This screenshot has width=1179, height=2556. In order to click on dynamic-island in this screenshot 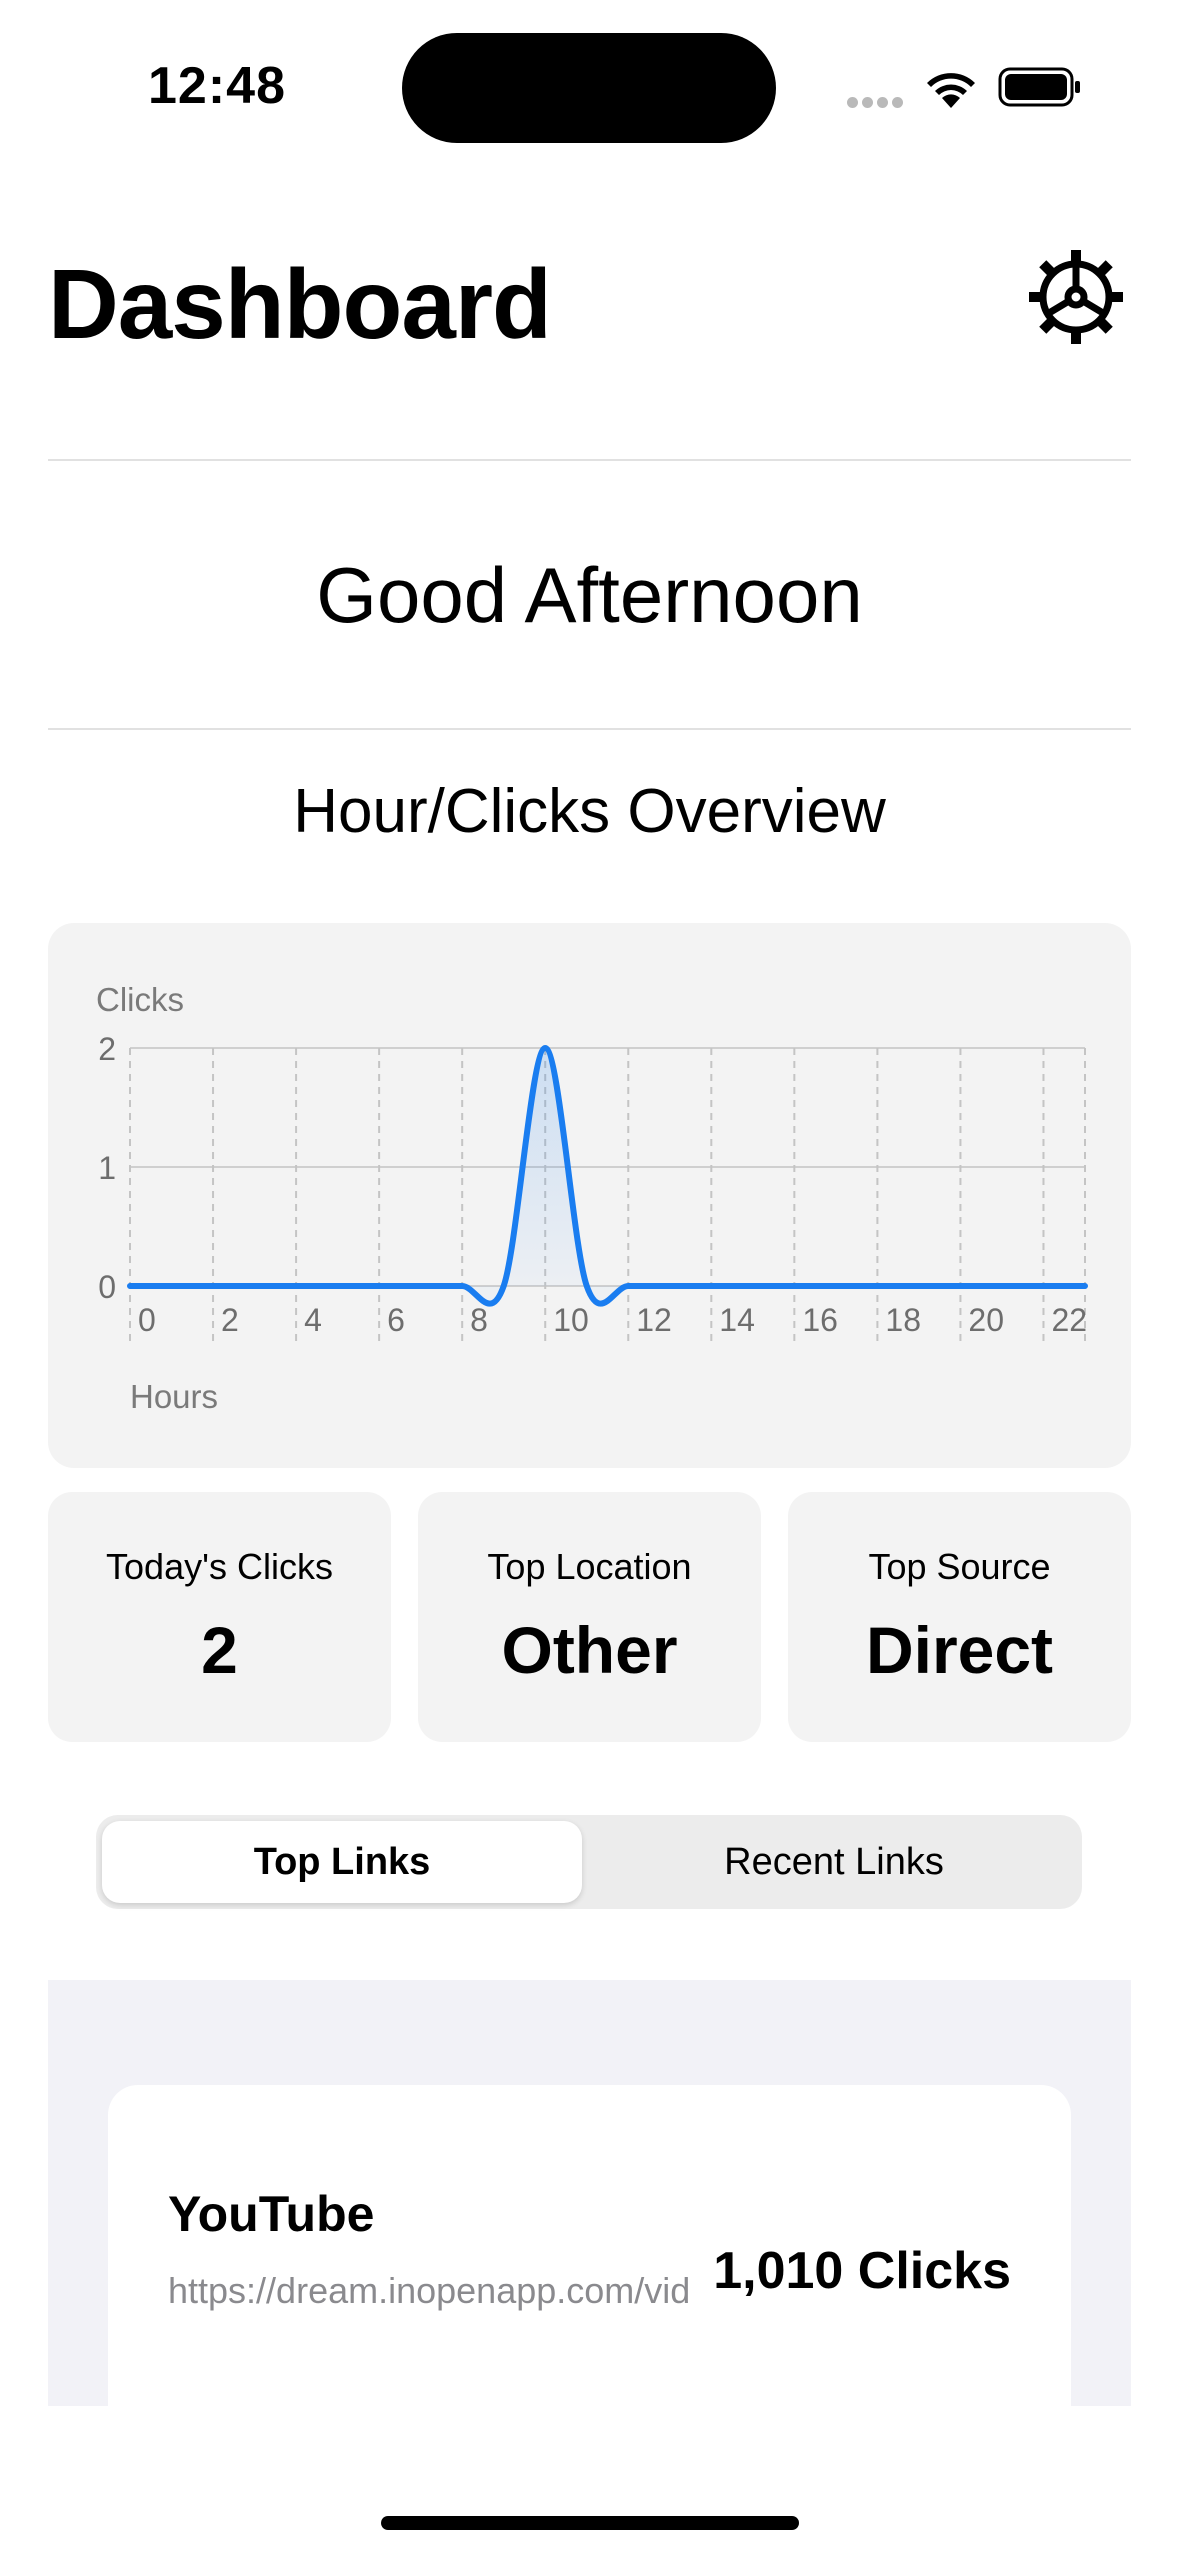, I will do `click(589, 88)`.